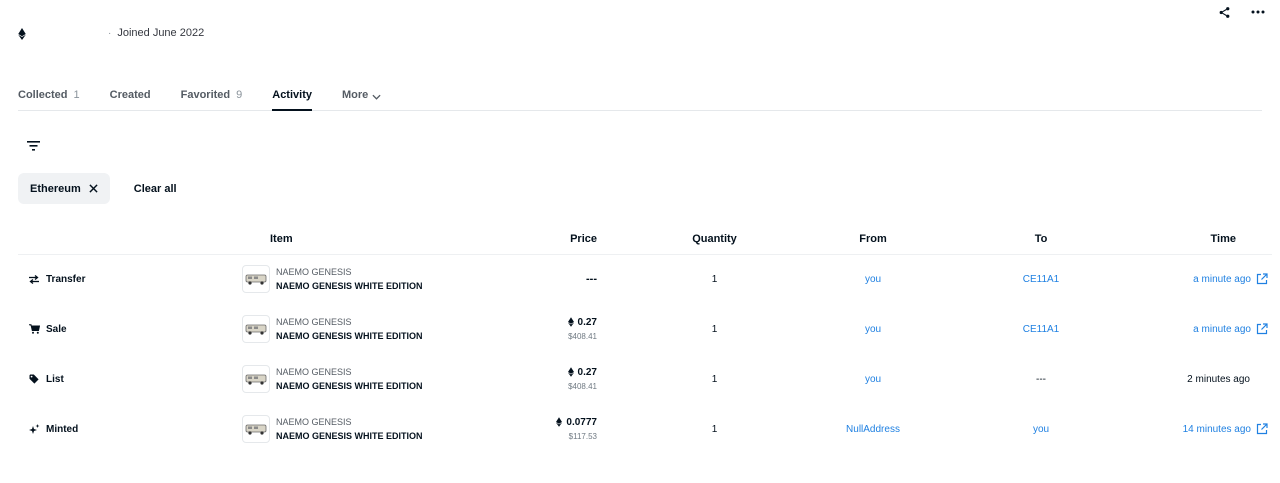 This screenshot has width=1280, height=483. I want to click on active-filters: Ethereum Clear all, so click(97, 188).